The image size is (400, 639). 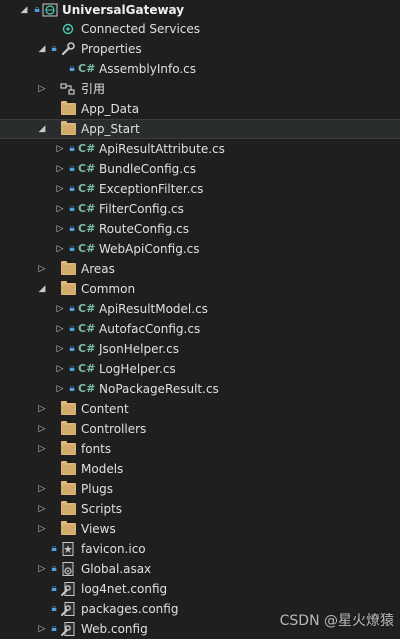 What do you see at coordinates (144, 229) in the screenshot?
I see `file-label: RouteConfig.cs` at bounding box center [144, 229].